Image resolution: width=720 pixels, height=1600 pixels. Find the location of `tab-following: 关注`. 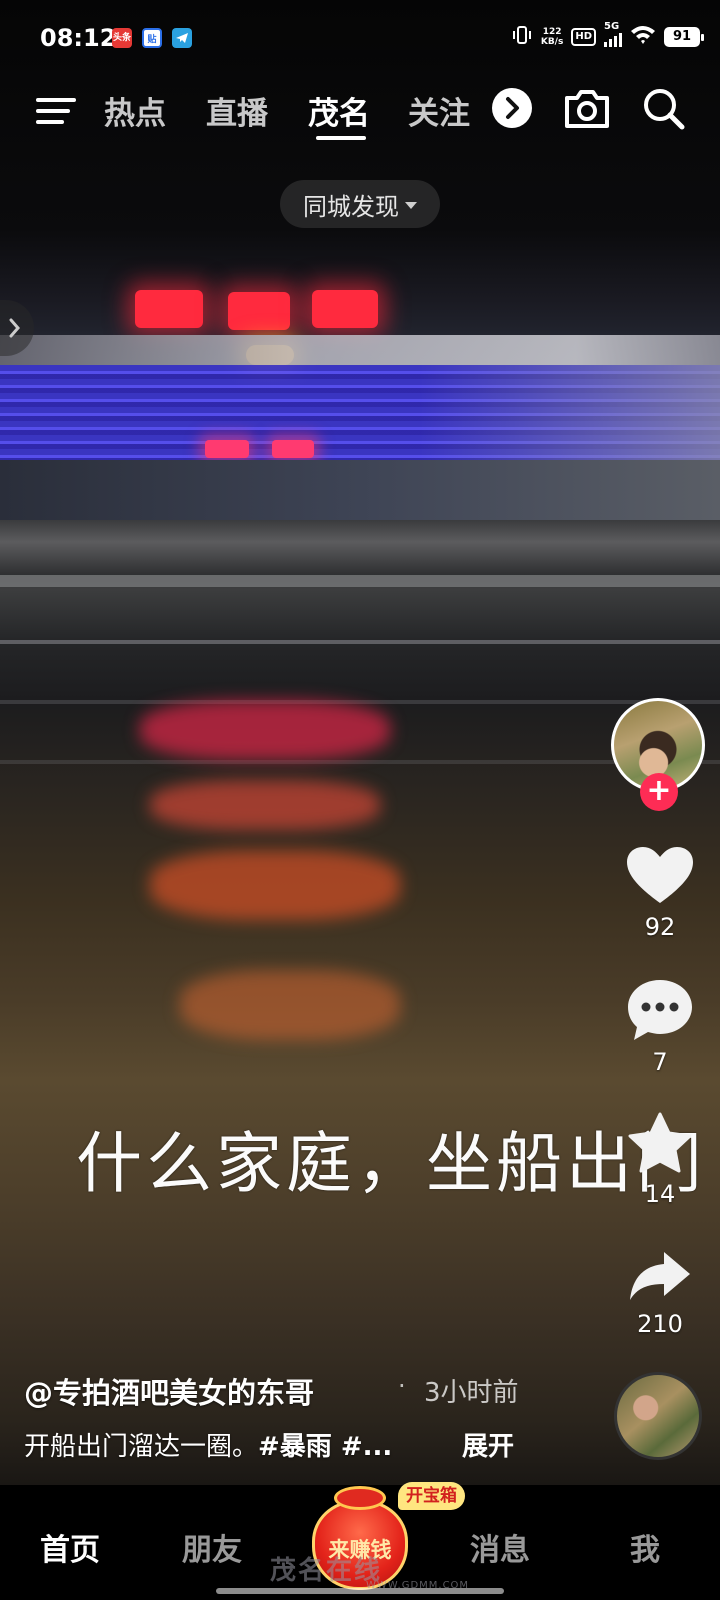

tab-following: 关注 is located at coordinates (443, 110).